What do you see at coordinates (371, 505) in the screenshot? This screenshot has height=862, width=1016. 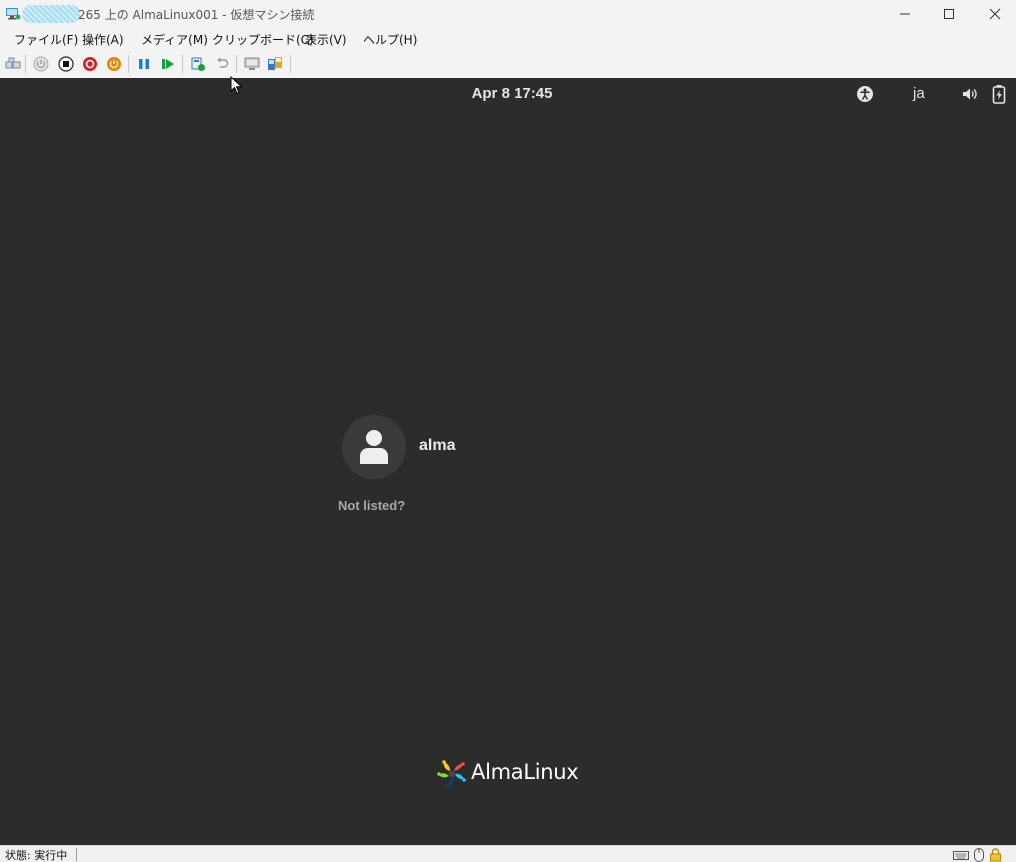 I see `not-listed-link: Not listed?` at bounding box center [371, 505].